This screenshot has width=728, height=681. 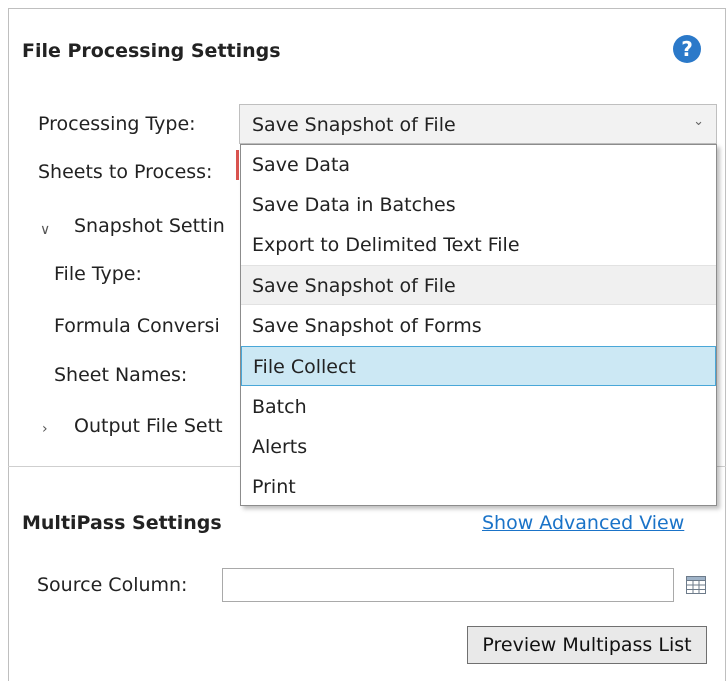 I want to click on chevron-down-icon: ∨, so click(x=45, y=230).